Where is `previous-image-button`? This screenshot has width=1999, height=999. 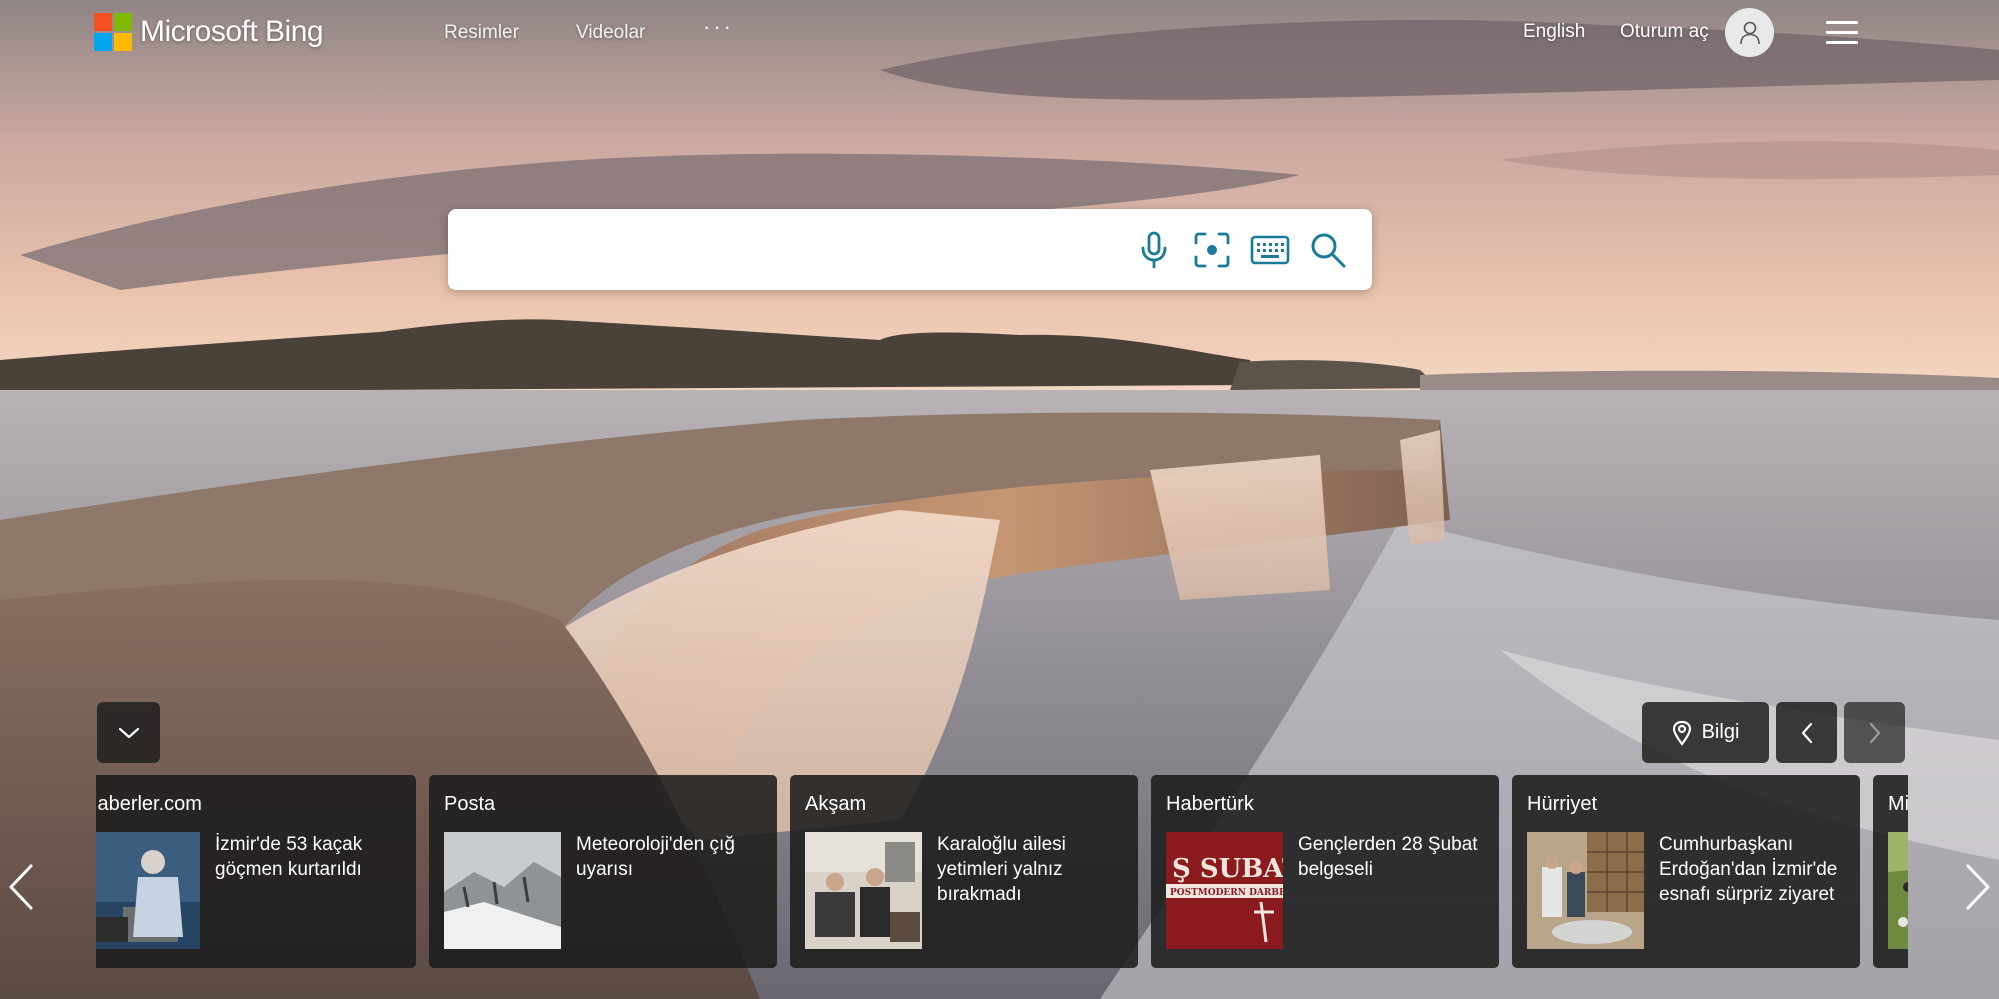 previous-image-button is located at coordinates (1806, 732).